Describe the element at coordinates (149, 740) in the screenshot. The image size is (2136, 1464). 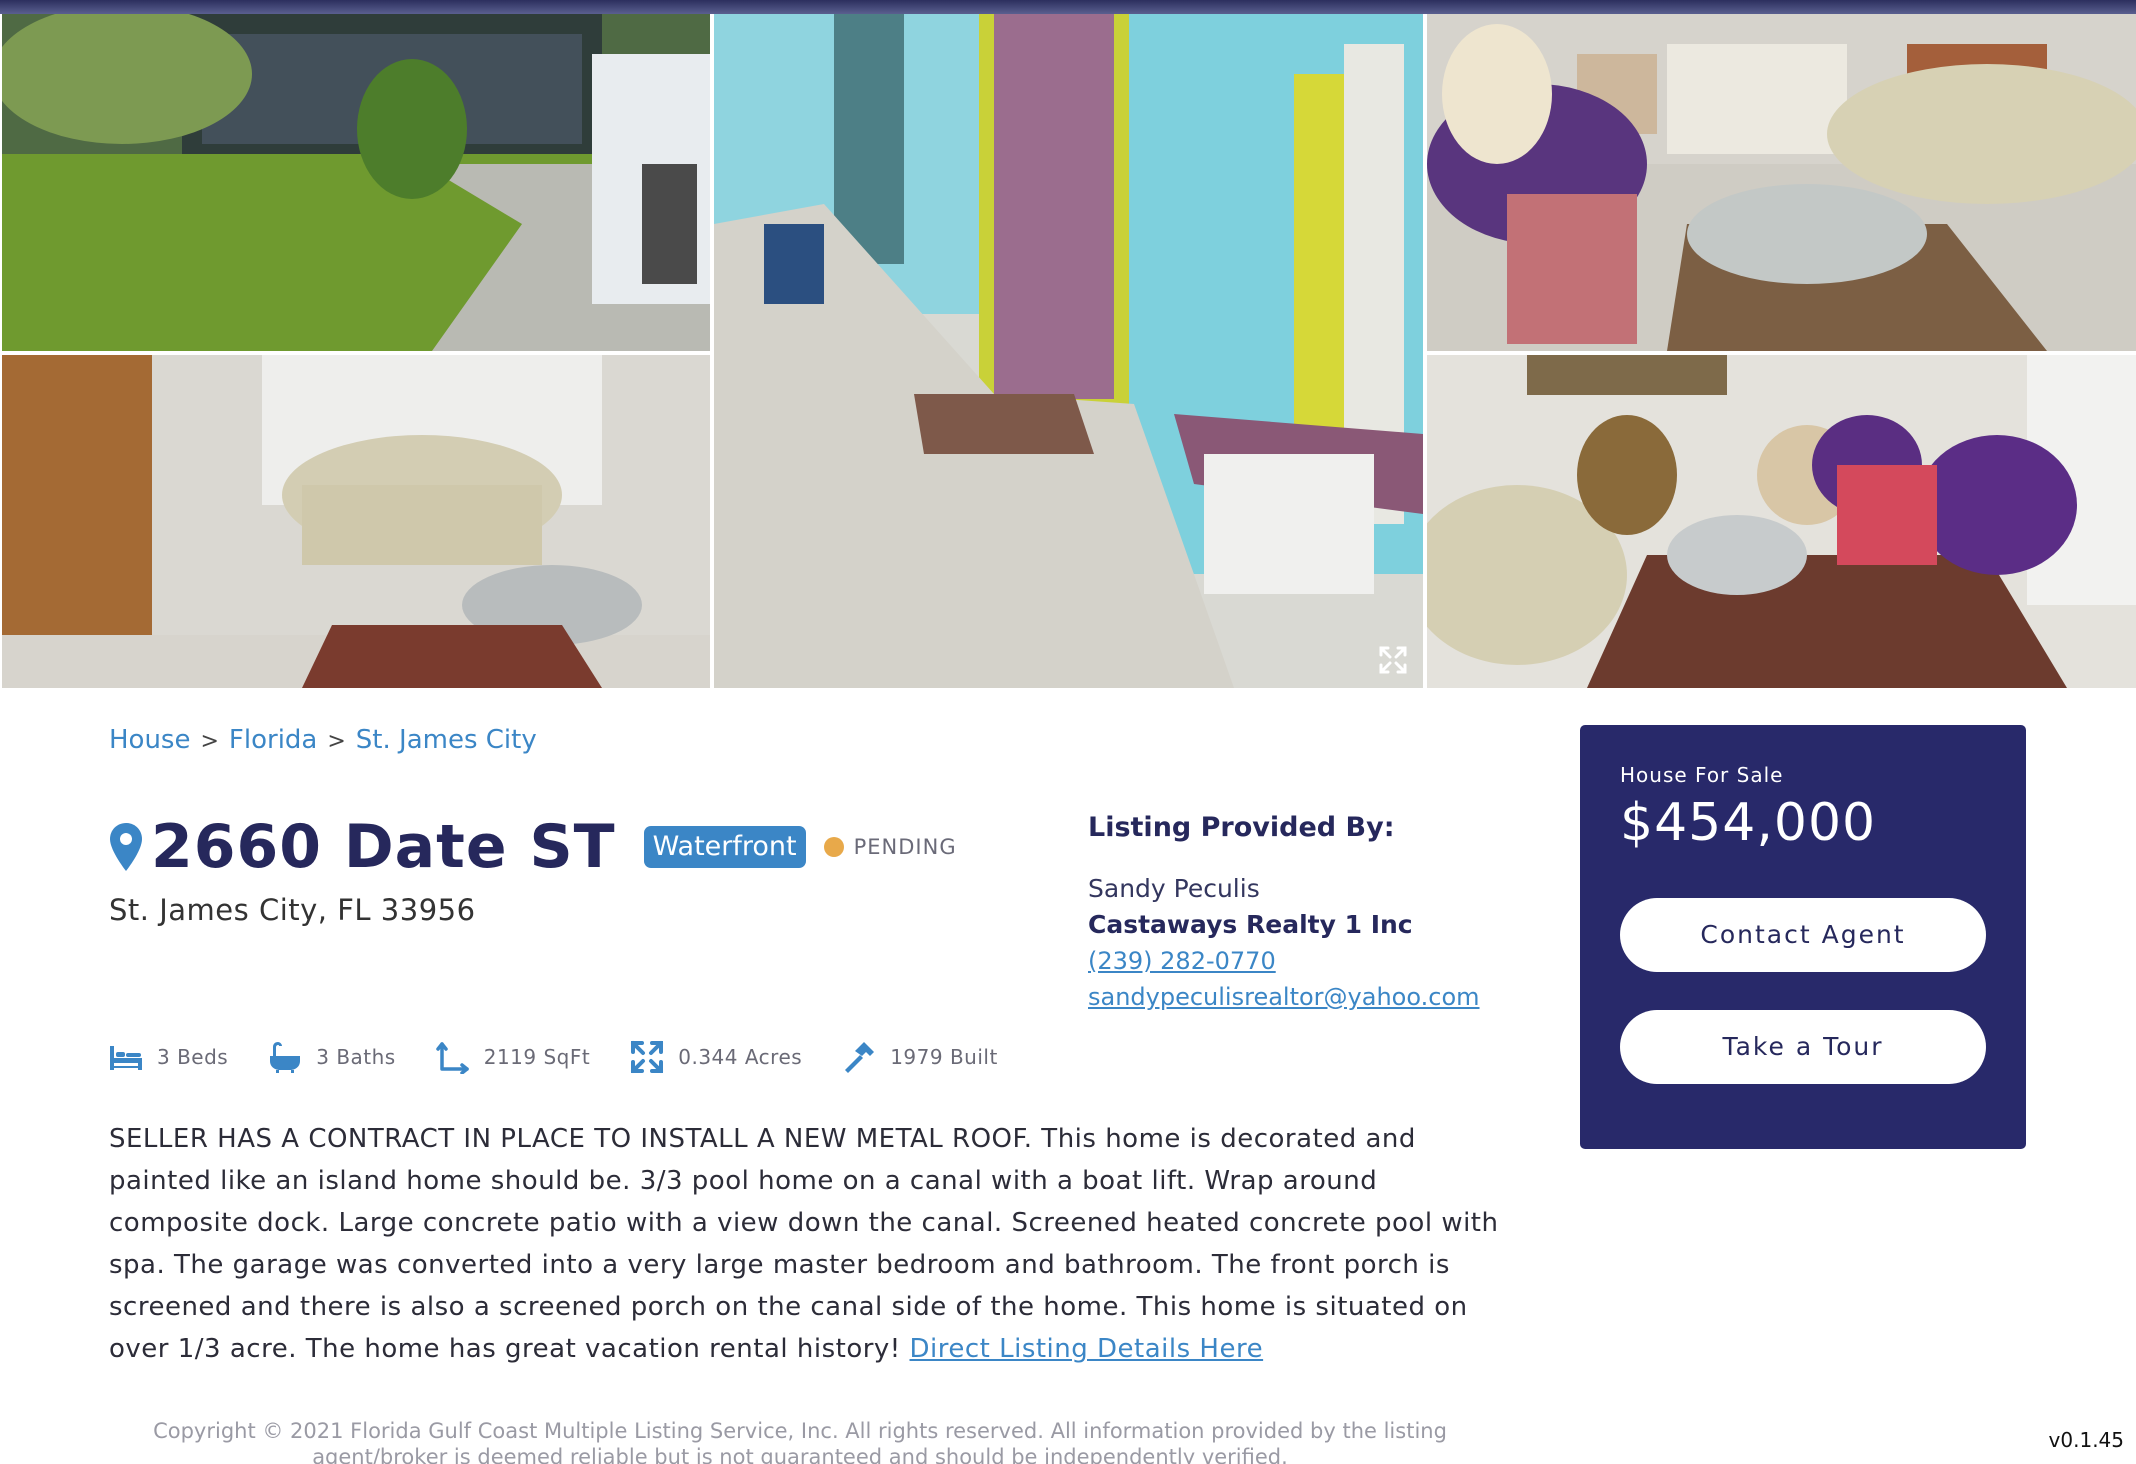
I see `breadcrumb-house: House` at that location.